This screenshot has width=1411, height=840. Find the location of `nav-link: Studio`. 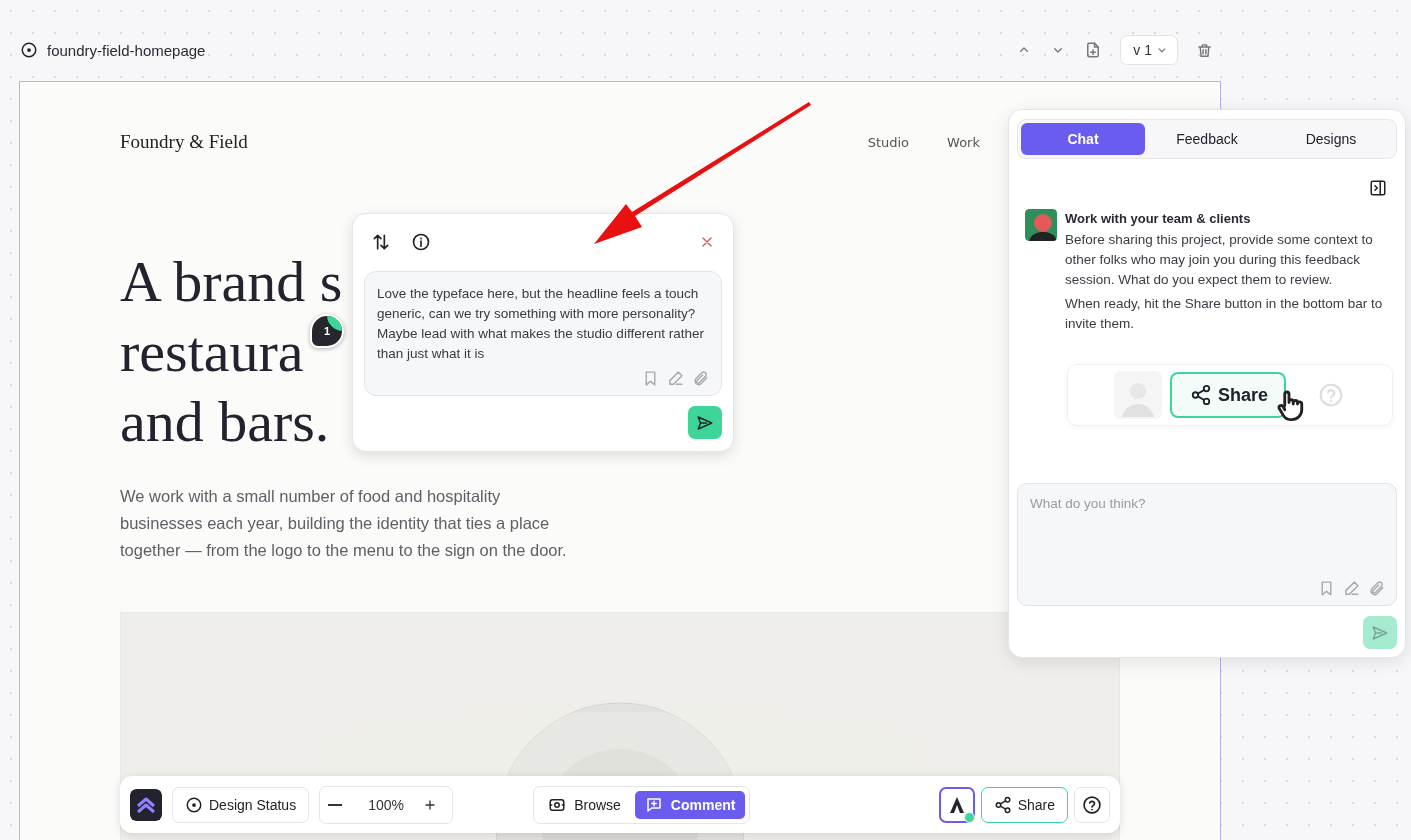

nav-link: Studio is located at coordinates (888, 142).